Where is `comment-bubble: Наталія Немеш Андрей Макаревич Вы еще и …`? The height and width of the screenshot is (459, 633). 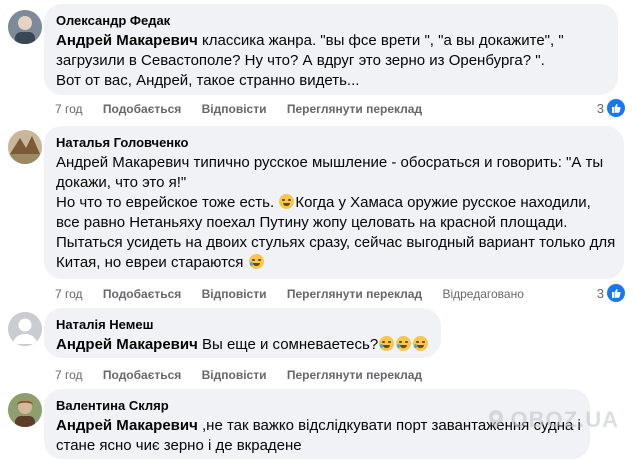
comment-bubble: Наталія Немеш Андрей Макаревич Вы еще и … is located at coordinates (242, 333).